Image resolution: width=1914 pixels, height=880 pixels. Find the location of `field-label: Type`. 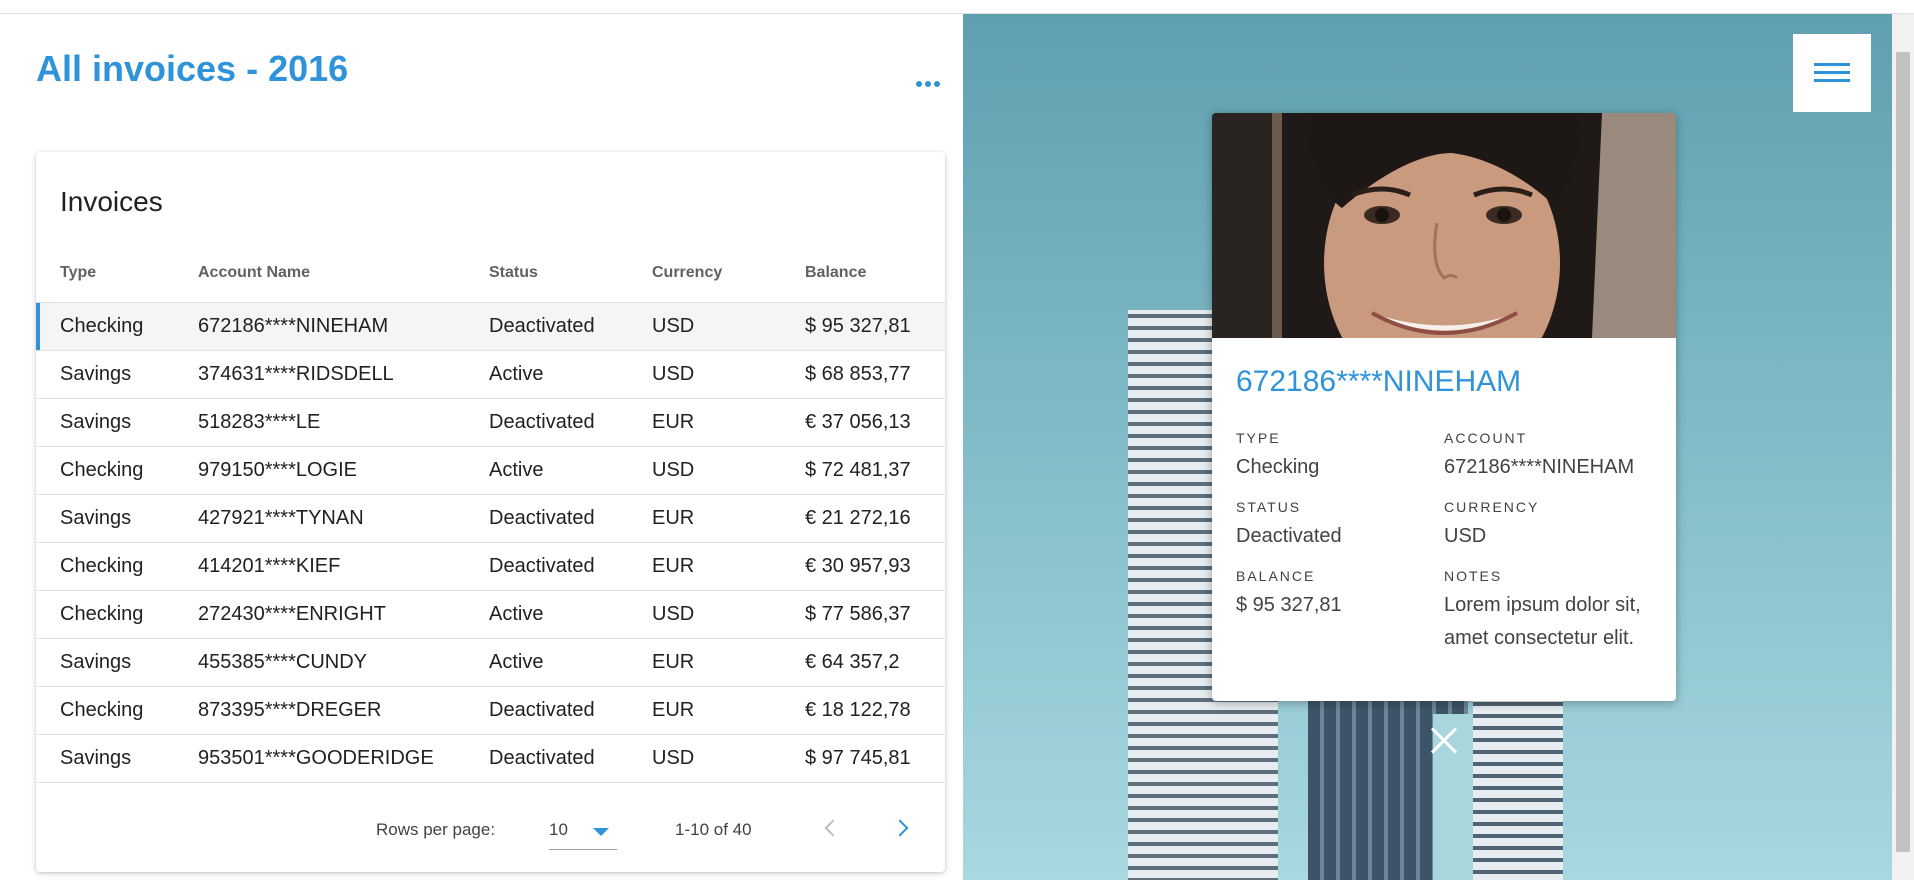

field-label: Type is located at coordinates (1258, 438).